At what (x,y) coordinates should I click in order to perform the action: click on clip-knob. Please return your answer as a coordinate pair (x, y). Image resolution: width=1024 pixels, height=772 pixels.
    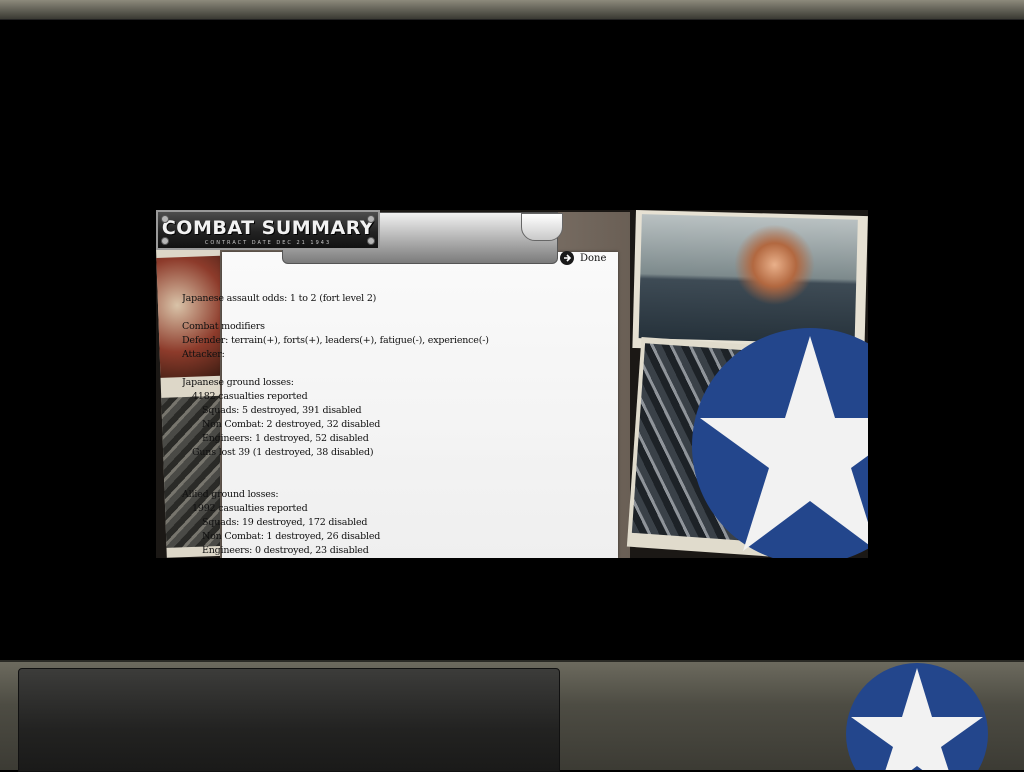
    Looking at the image, I should click on (542, 227).